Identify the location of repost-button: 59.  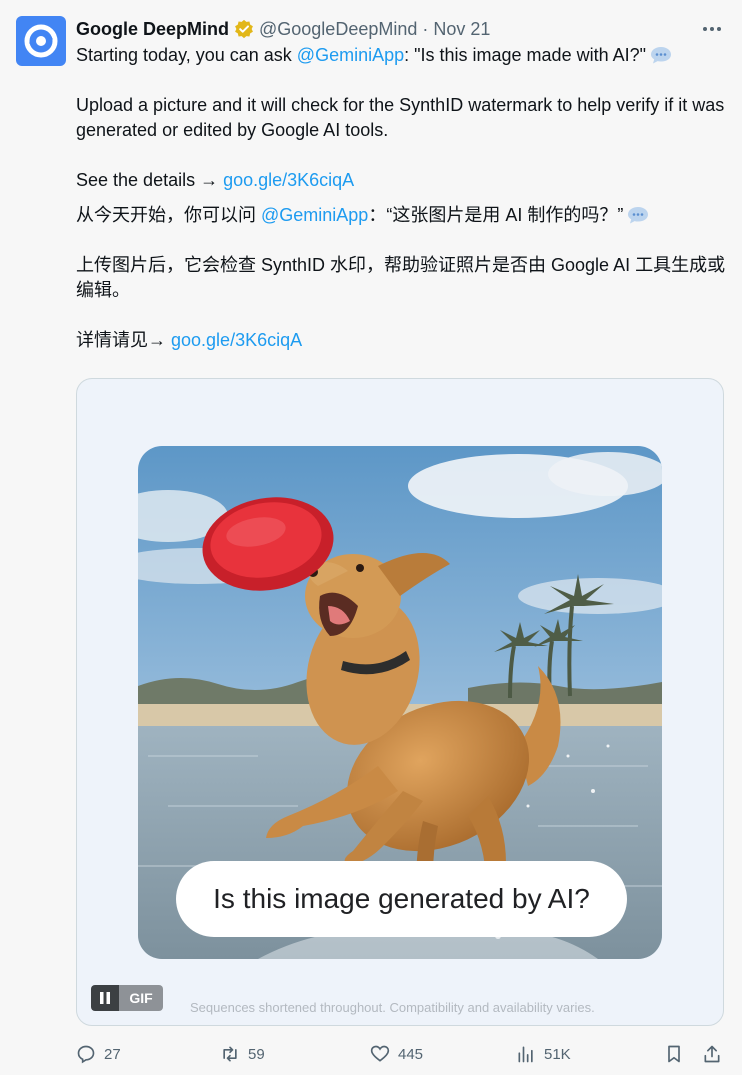
(242, 1054).